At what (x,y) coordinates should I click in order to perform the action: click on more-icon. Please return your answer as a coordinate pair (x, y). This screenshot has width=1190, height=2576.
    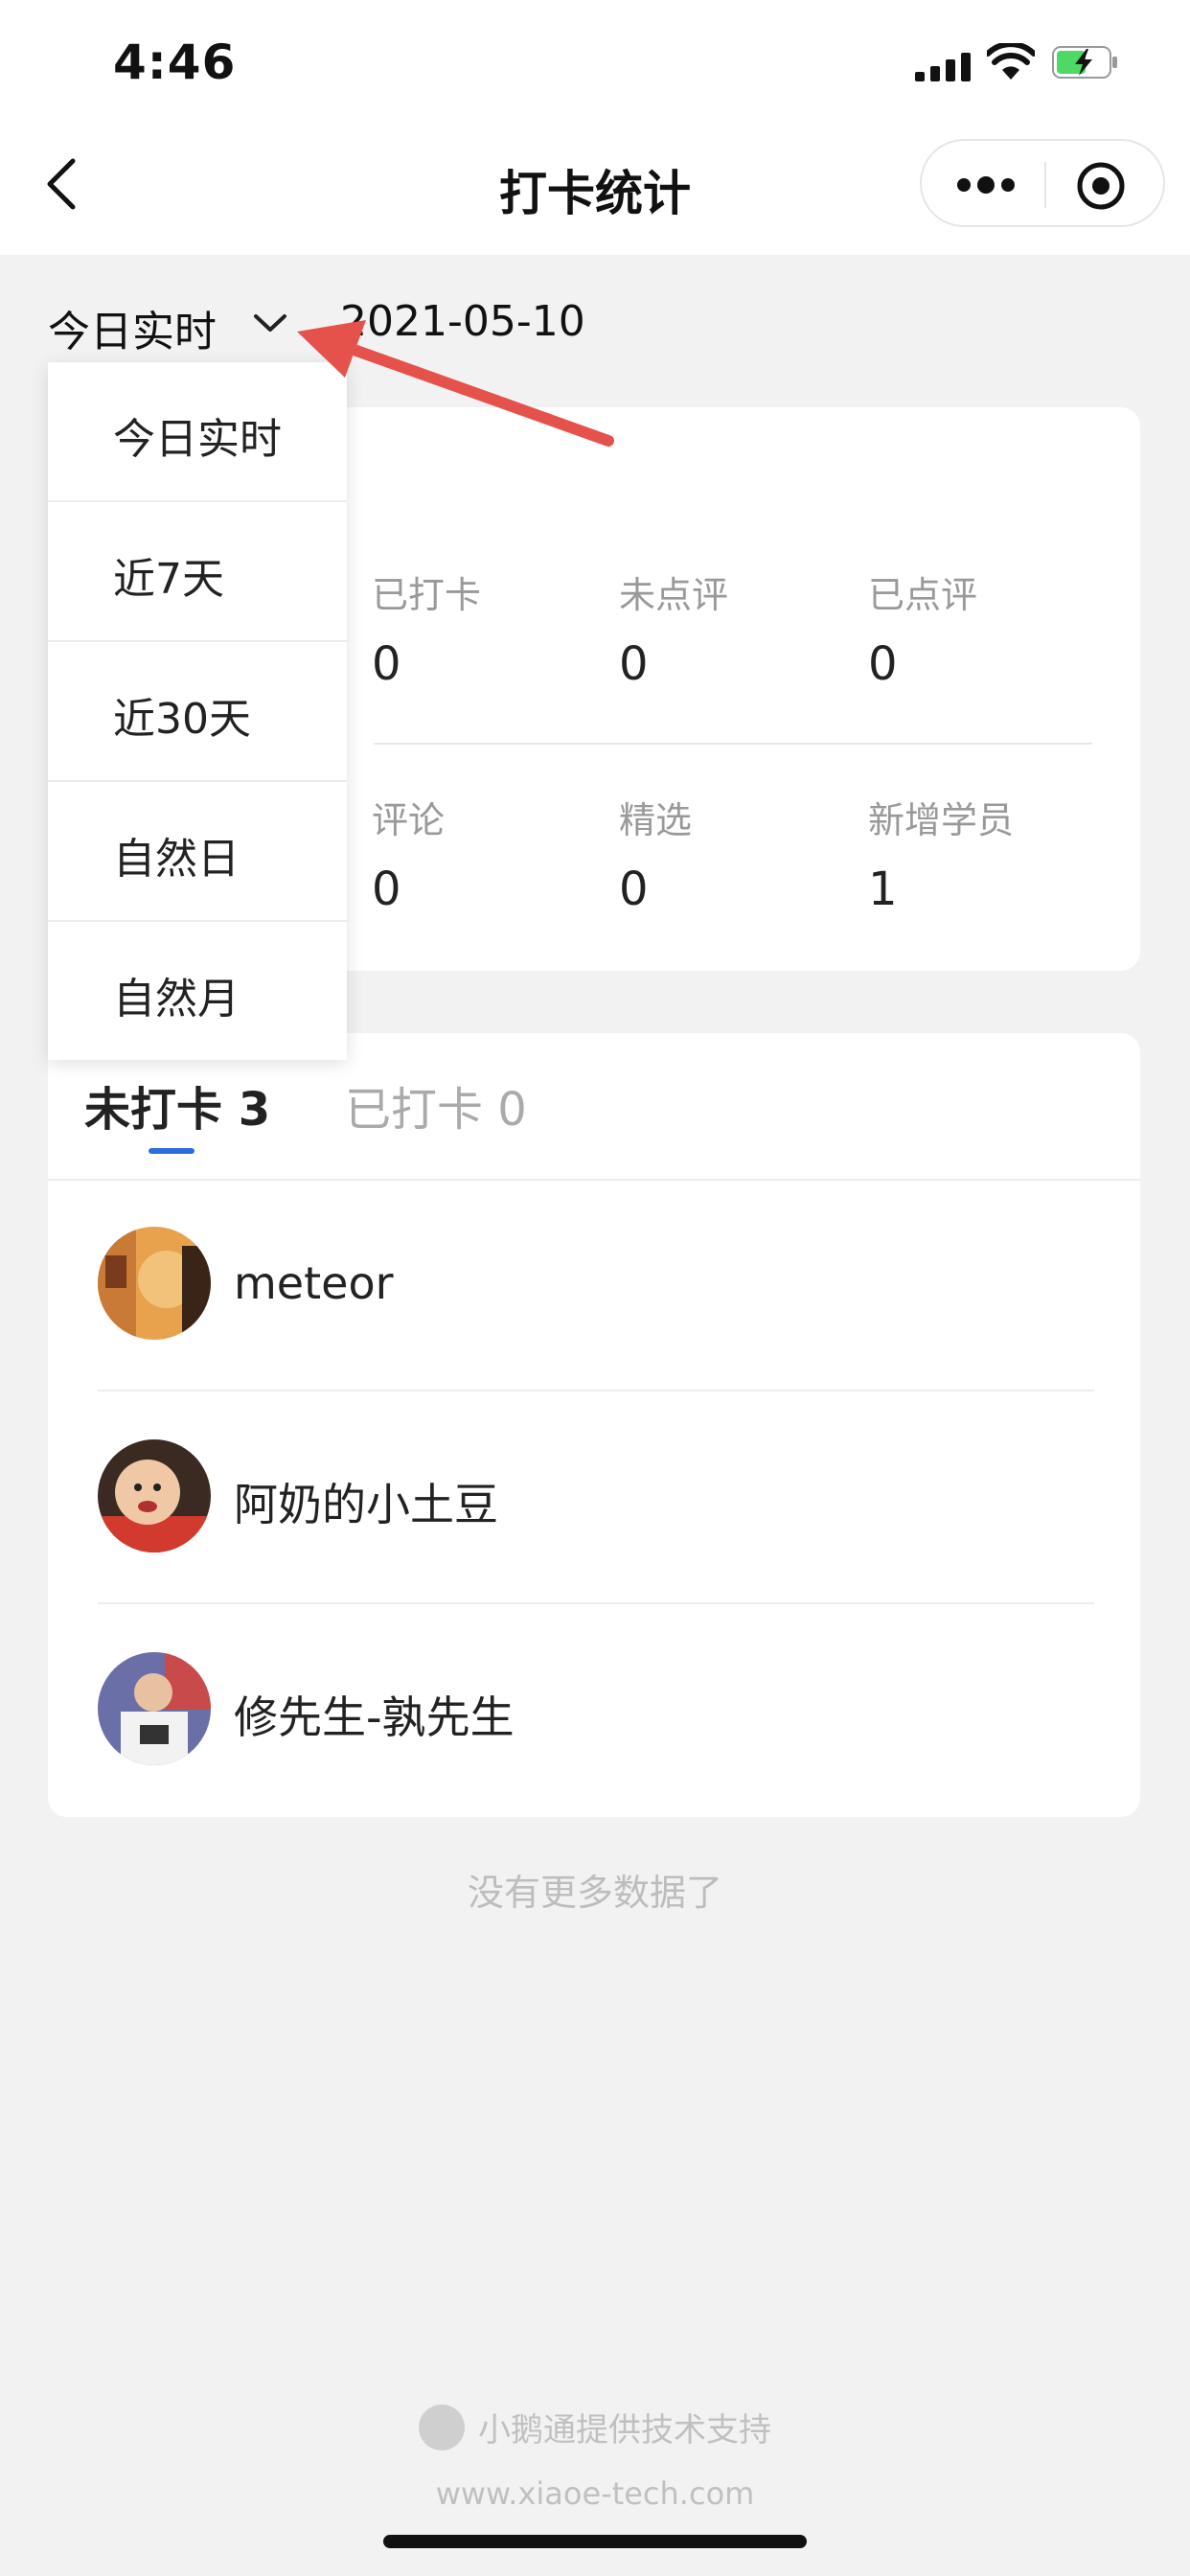
    Looking at the image, I should click on (986, 185).